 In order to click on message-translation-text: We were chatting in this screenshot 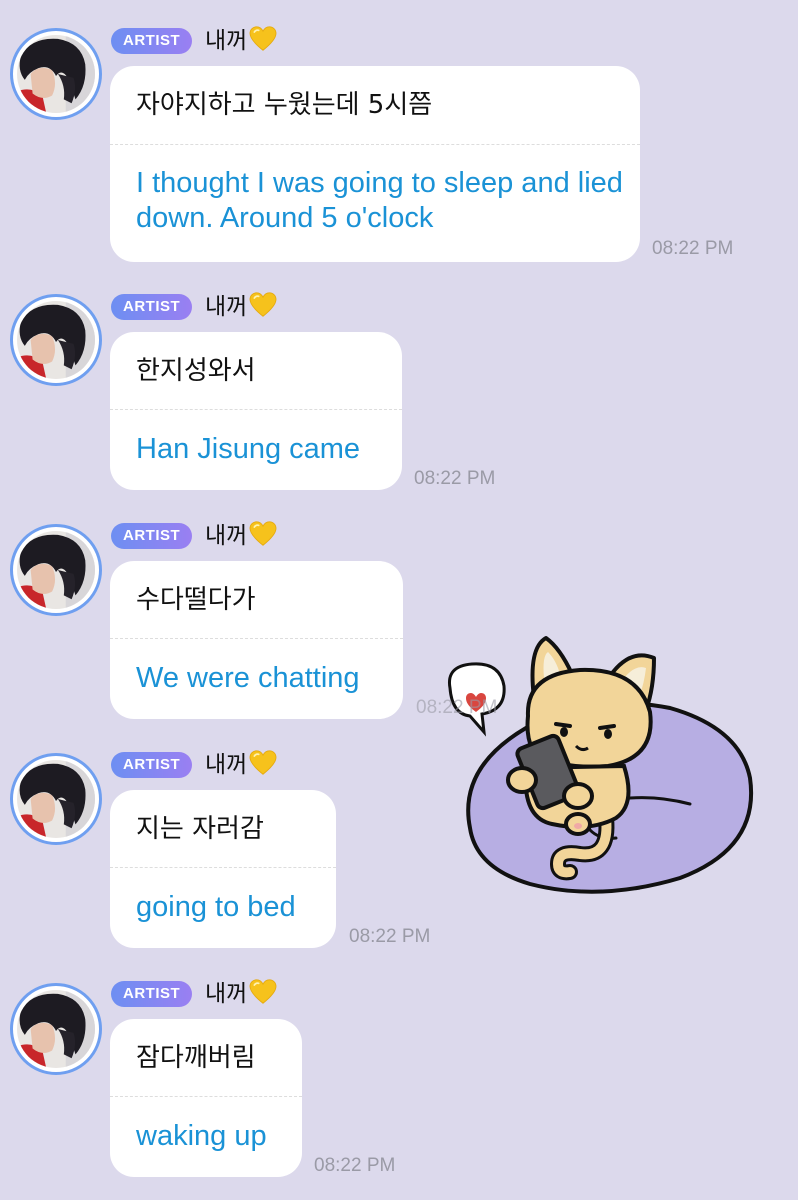, I will do `click(248, 678)`.